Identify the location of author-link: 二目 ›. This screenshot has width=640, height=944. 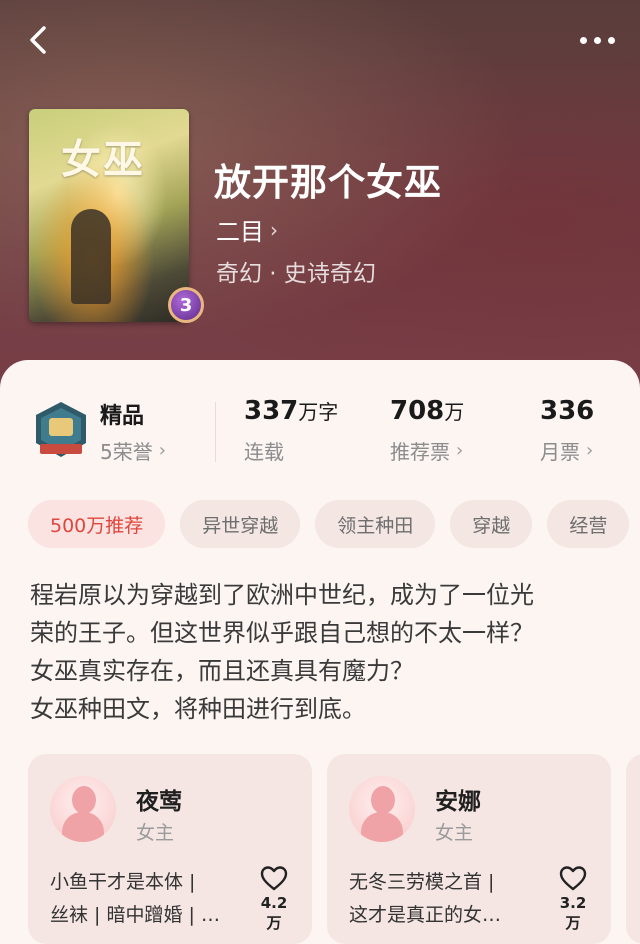
(247, 229).